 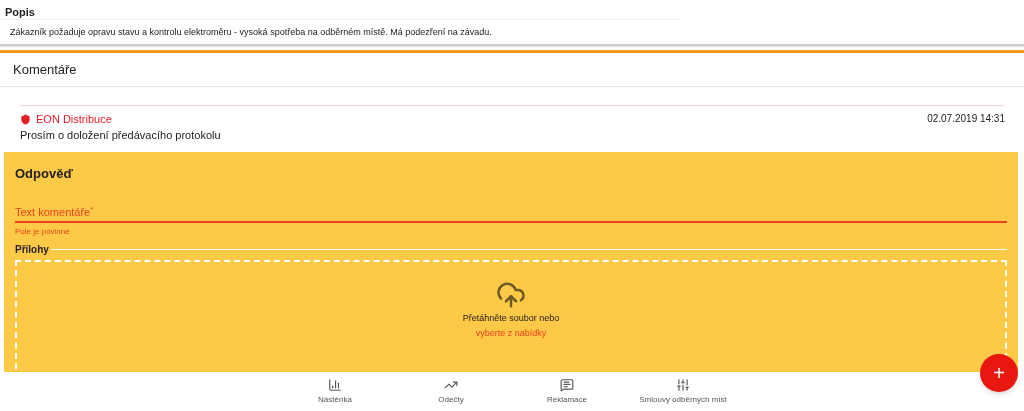 What do you see at coordinates (20, 12) in the screenshot?
I see `section-title: Popis` at bounding box center [20, 12].